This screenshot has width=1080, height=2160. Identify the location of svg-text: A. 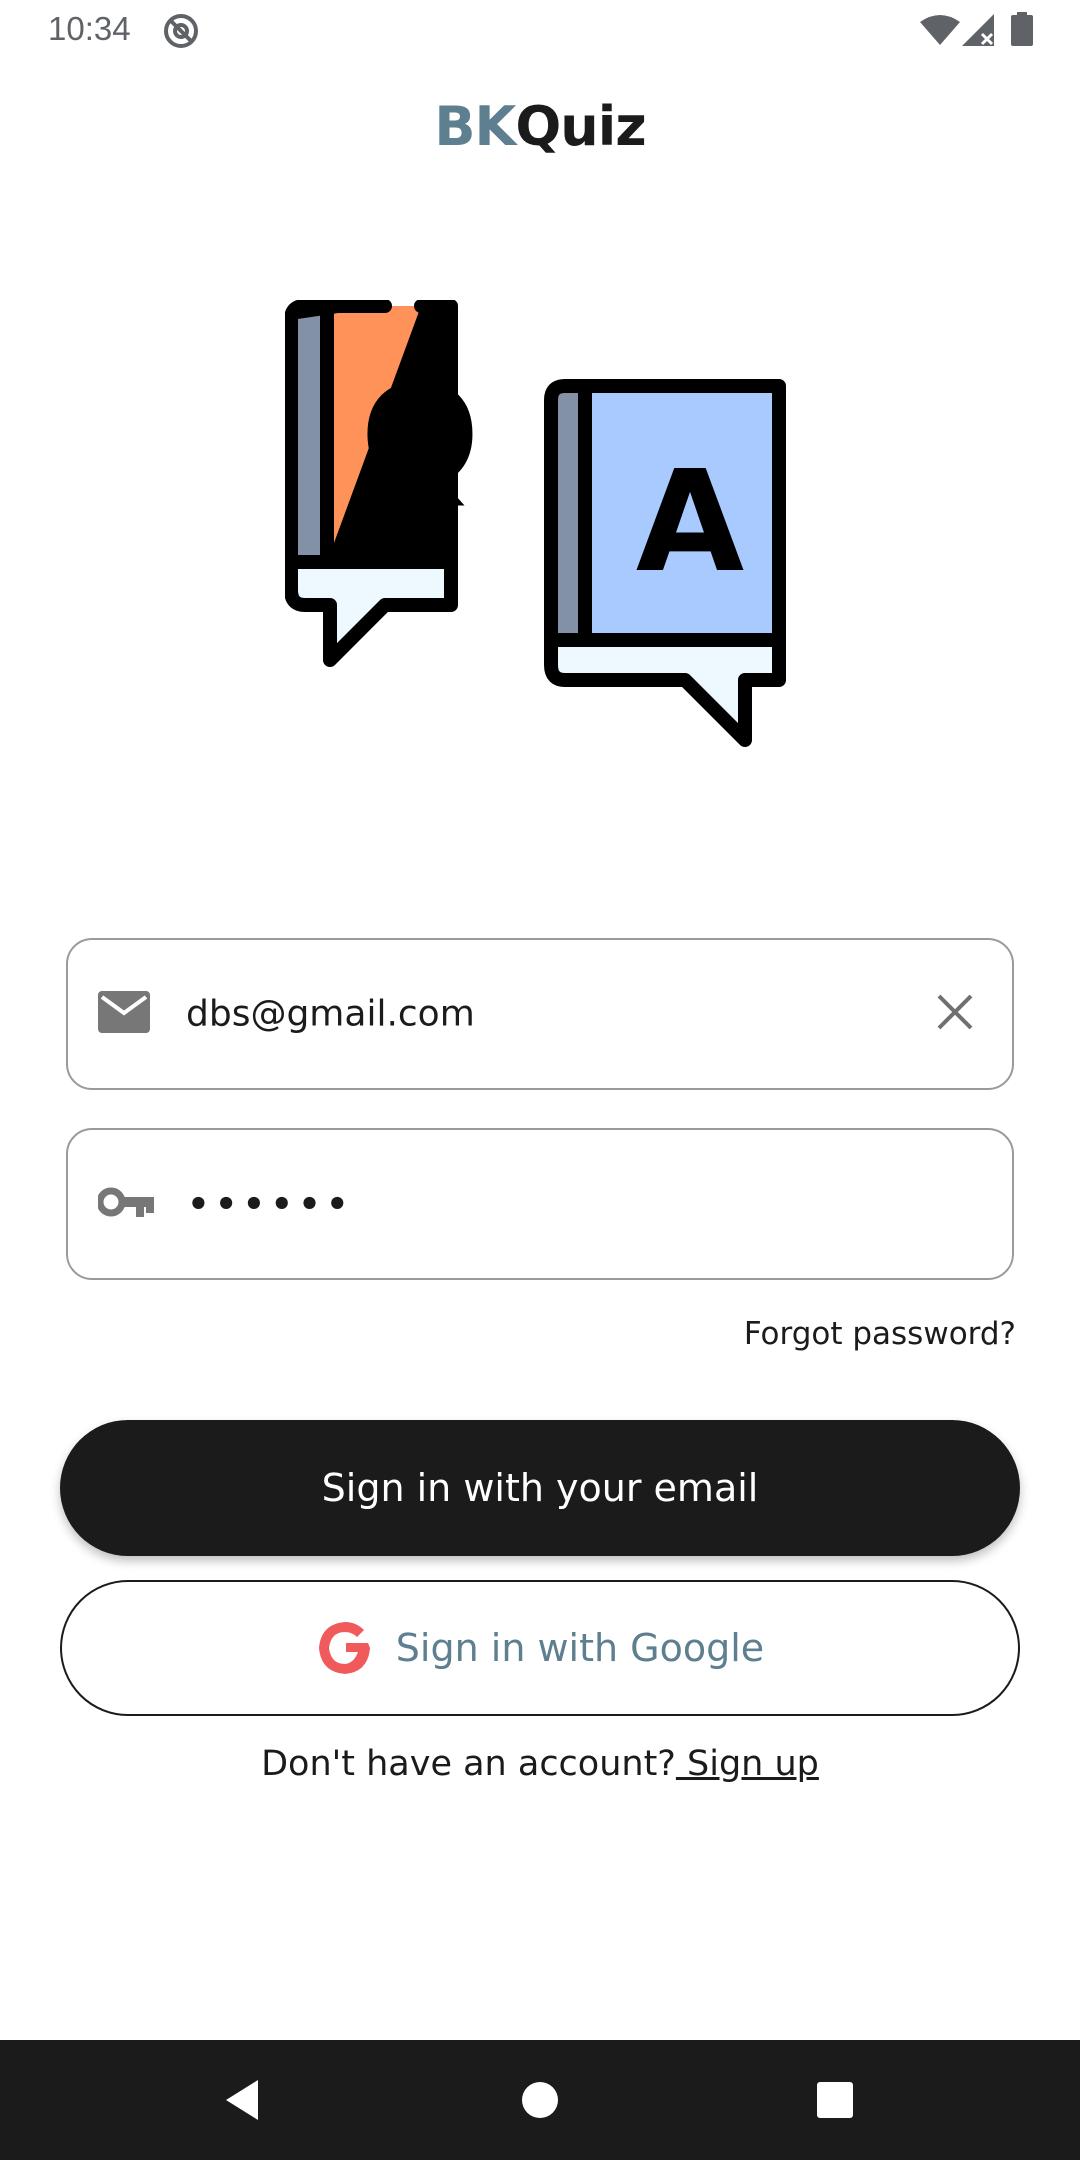
(690, 522).